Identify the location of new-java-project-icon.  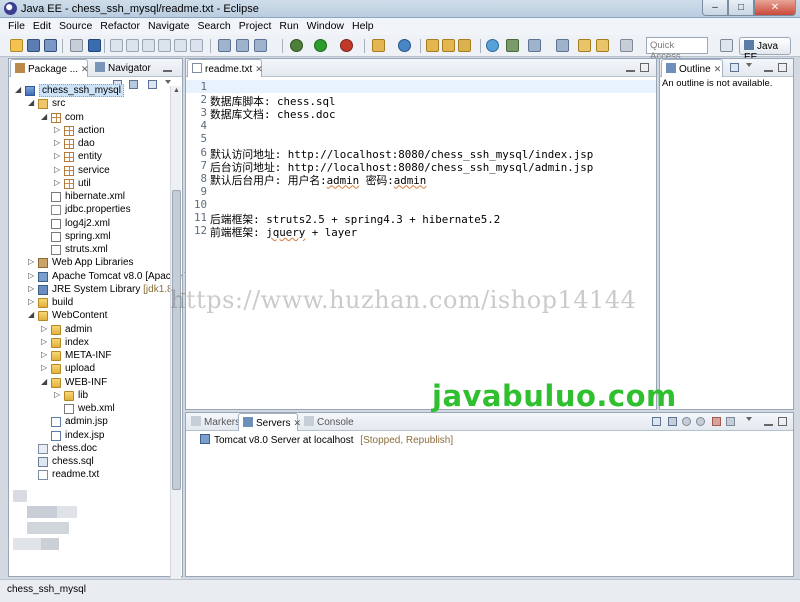
(378, 45).